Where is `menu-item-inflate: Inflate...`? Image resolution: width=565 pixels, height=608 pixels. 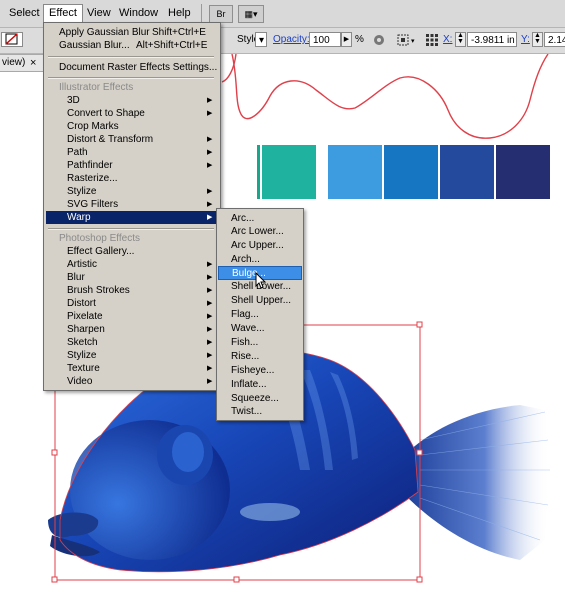 menu-item-inflate: Inflate... is located at coordinates (260, 384).